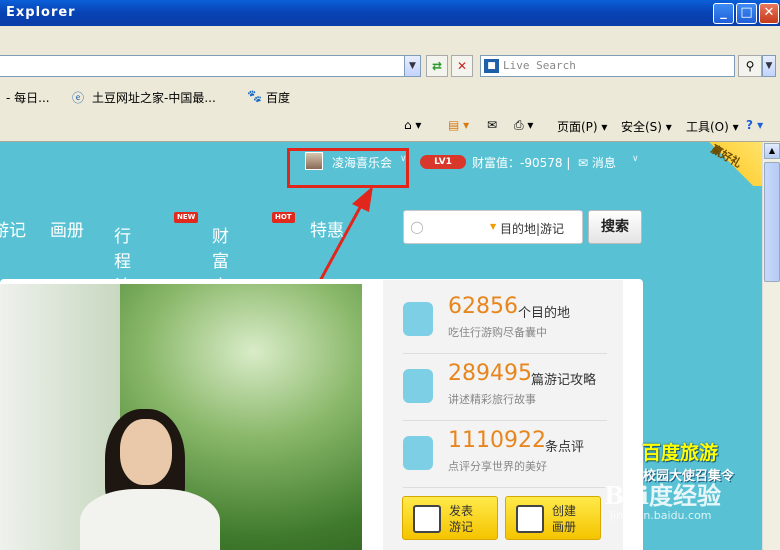  Describe the element at coordinates (461, 519) in the screenshot. I see `post-travelogue-label: 发表 游记` at that location.